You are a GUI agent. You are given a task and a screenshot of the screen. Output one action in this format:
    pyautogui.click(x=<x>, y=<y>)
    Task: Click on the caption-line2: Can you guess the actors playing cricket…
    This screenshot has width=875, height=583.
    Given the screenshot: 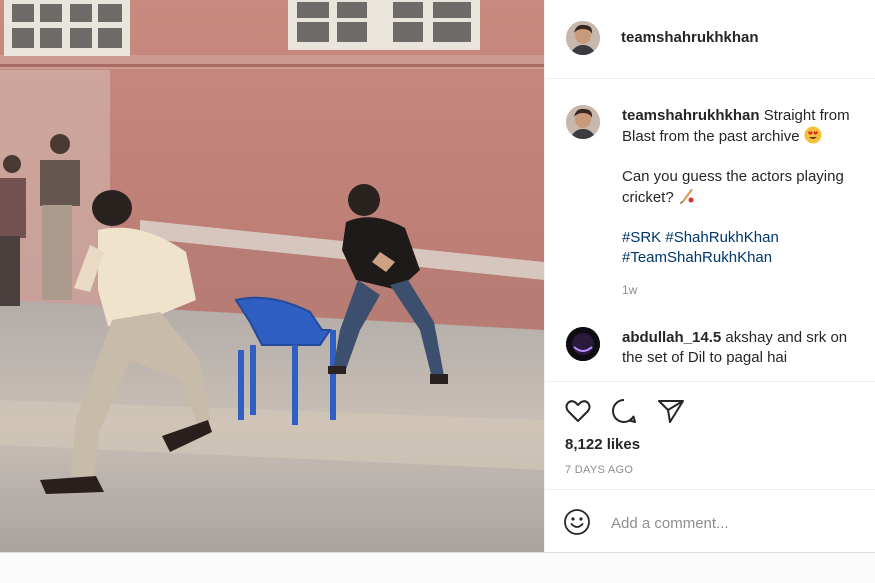 What is the action you would take?
    pyautogui.click(x=733, y=187)
    